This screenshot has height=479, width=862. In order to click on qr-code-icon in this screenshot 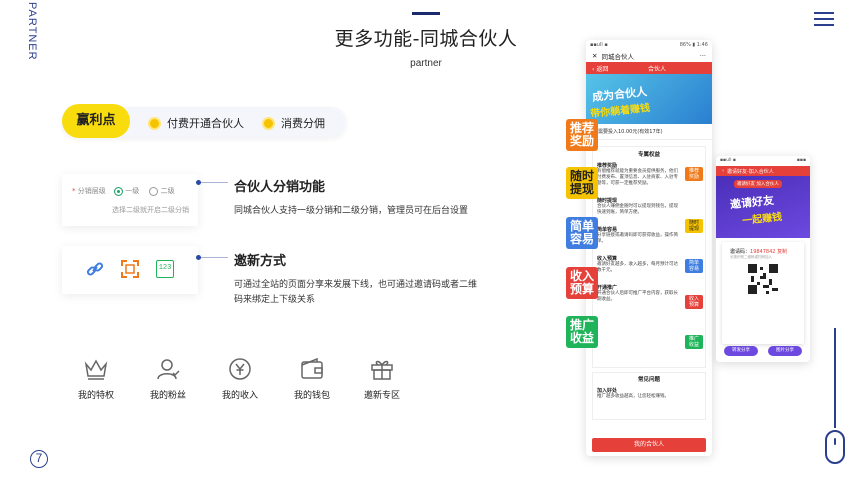, I will do `click(763, 279)`.